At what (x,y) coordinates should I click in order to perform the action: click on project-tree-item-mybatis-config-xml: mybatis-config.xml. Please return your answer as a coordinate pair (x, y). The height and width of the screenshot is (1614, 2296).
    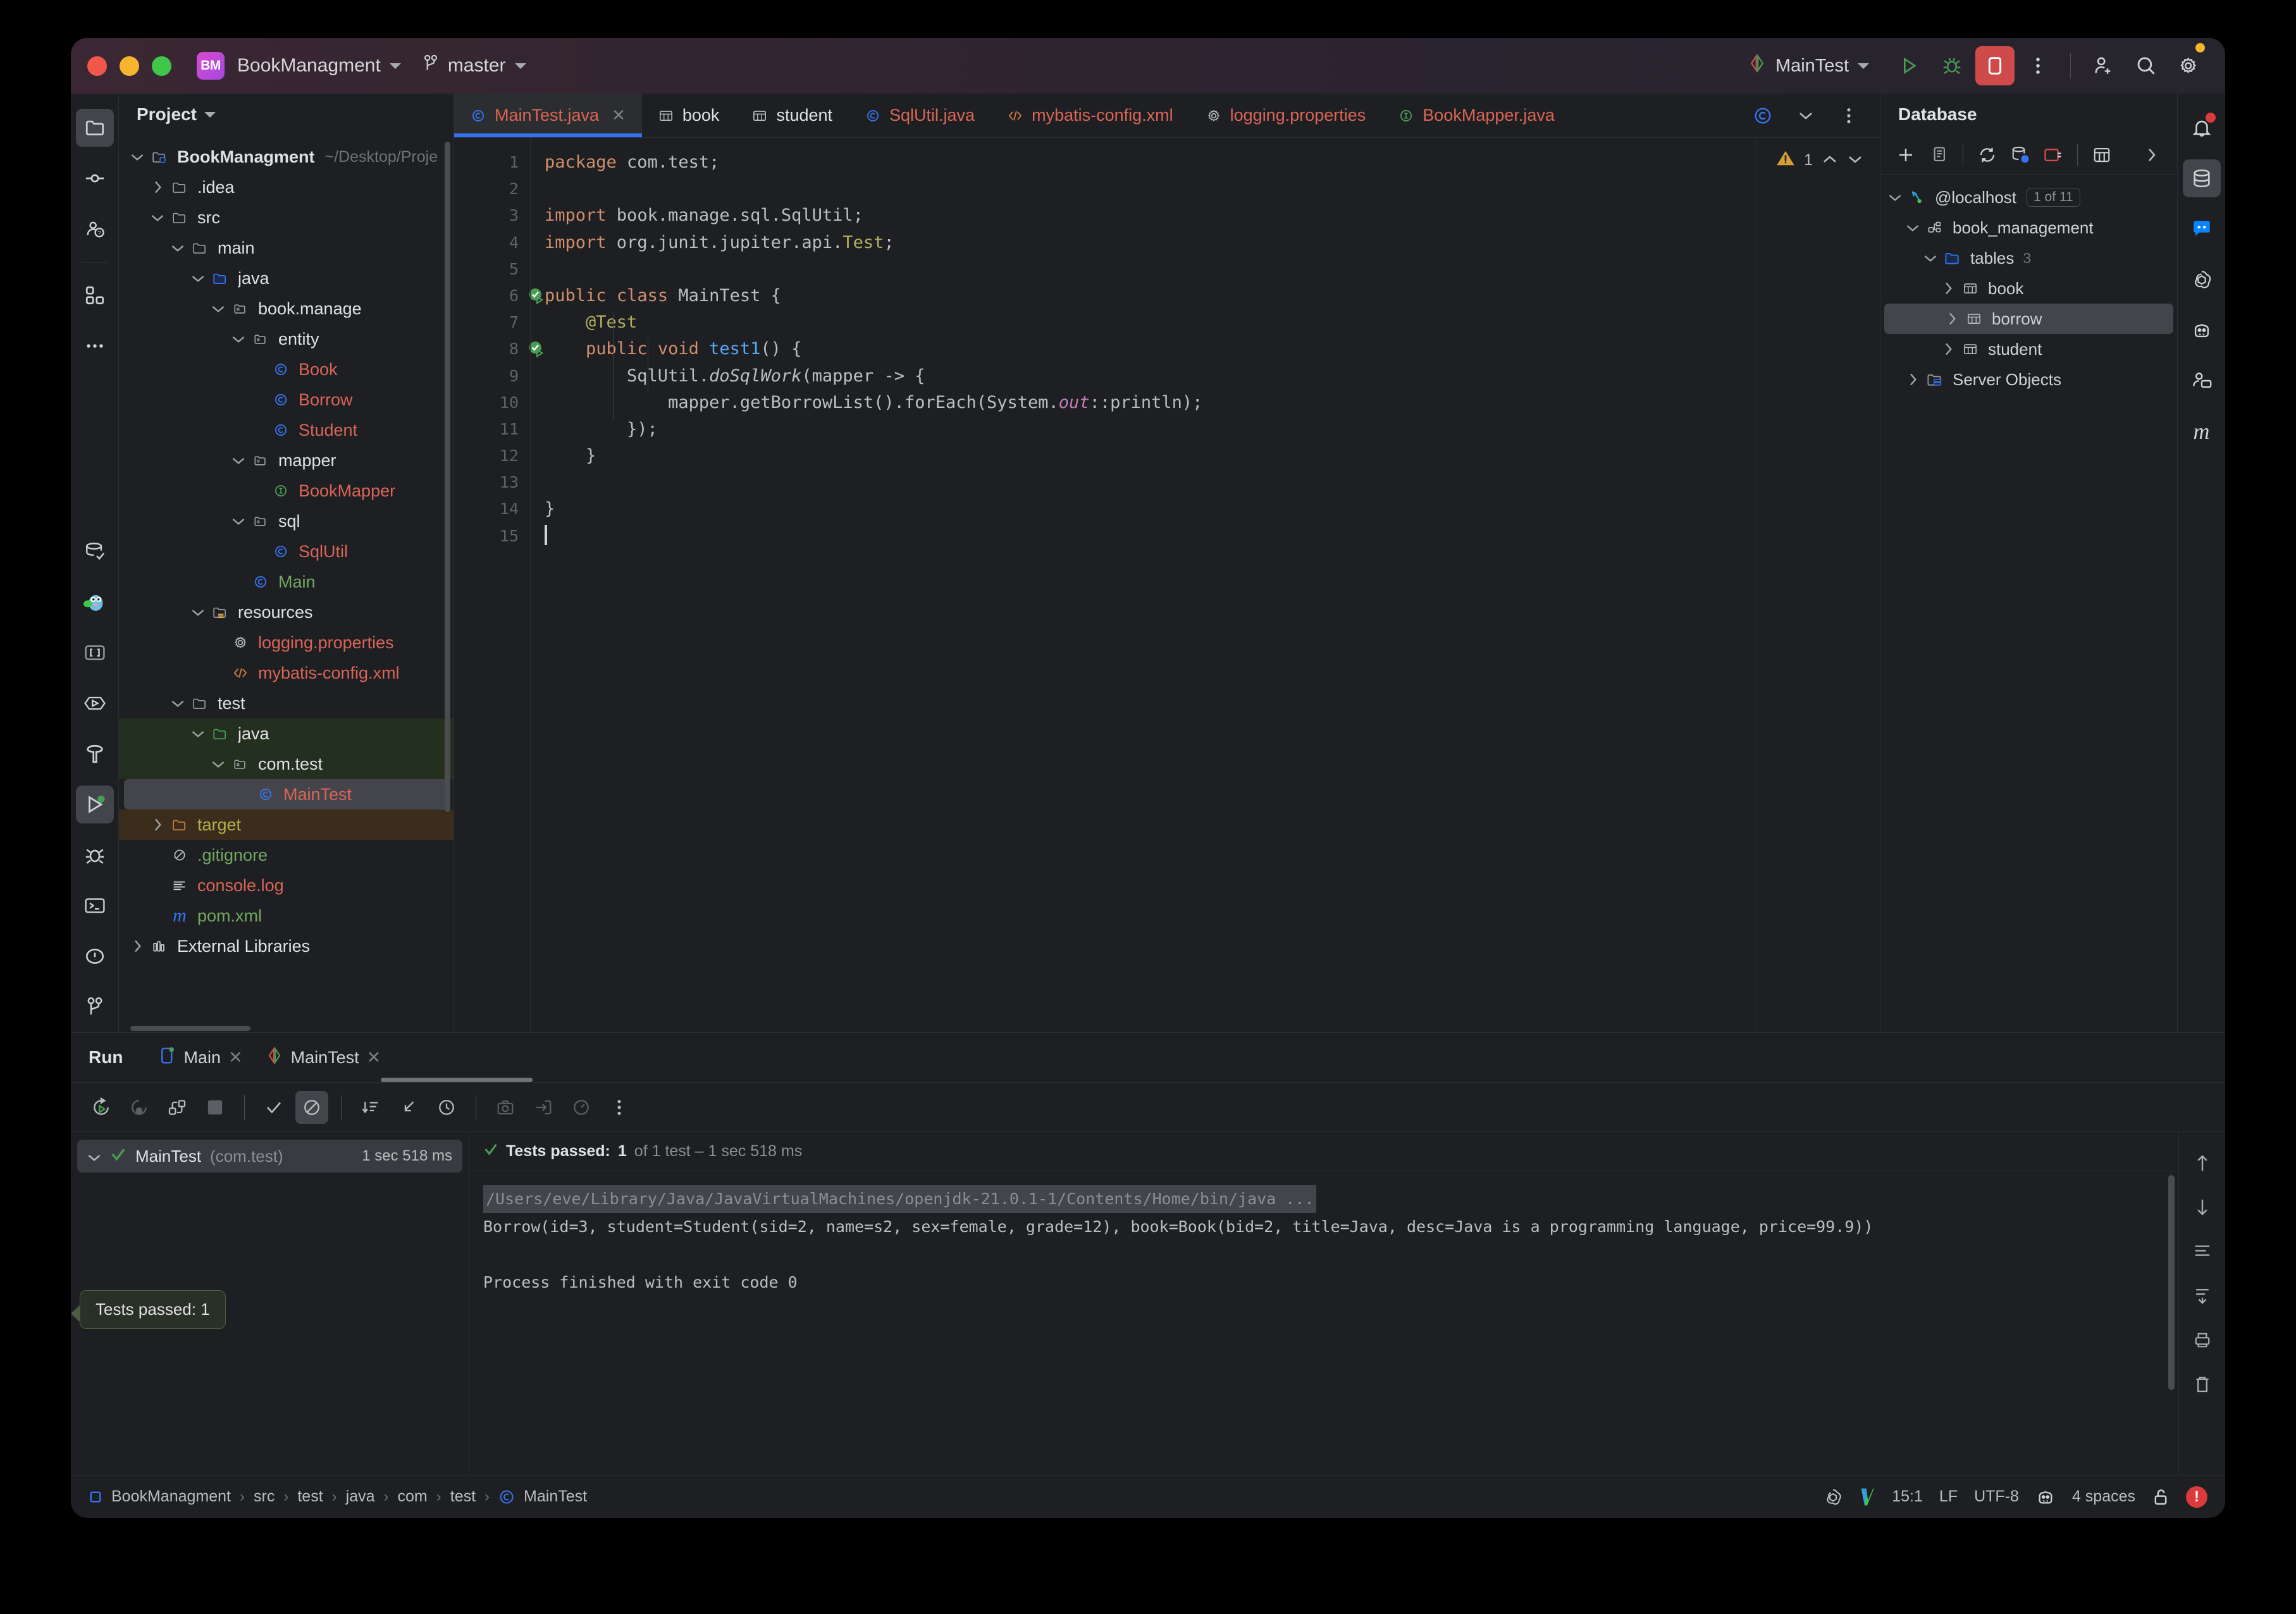
    Looking at the image, I should click on (286, 673).